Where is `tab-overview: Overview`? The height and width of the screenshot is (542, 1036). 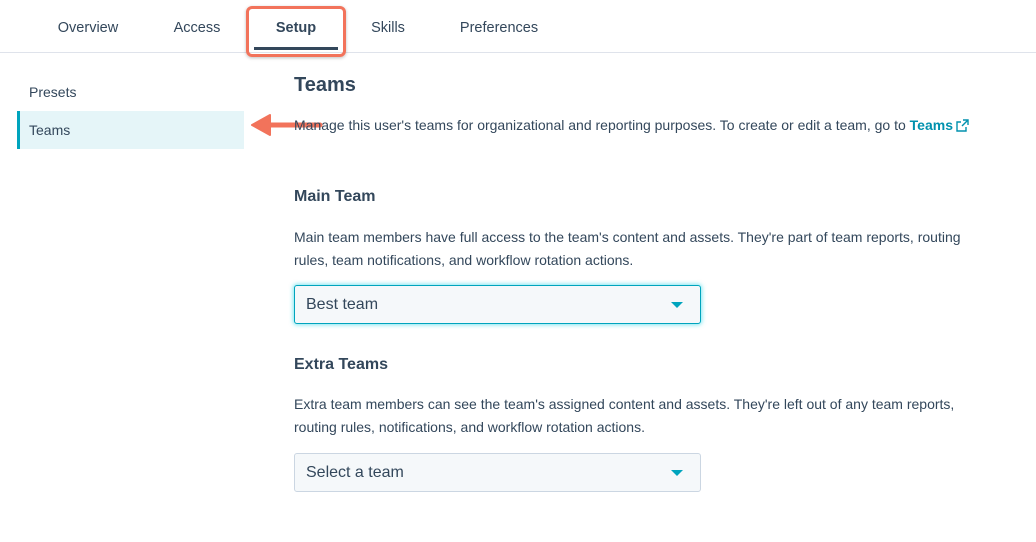
tab-overview: Overview is located at coordinates (88, 26).